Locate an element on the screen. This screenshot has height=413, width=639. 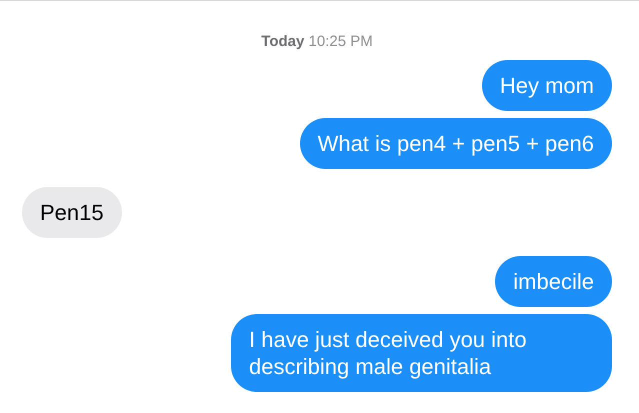
timestamp: Today 10:25 PM is located at coordinates (317, 41).